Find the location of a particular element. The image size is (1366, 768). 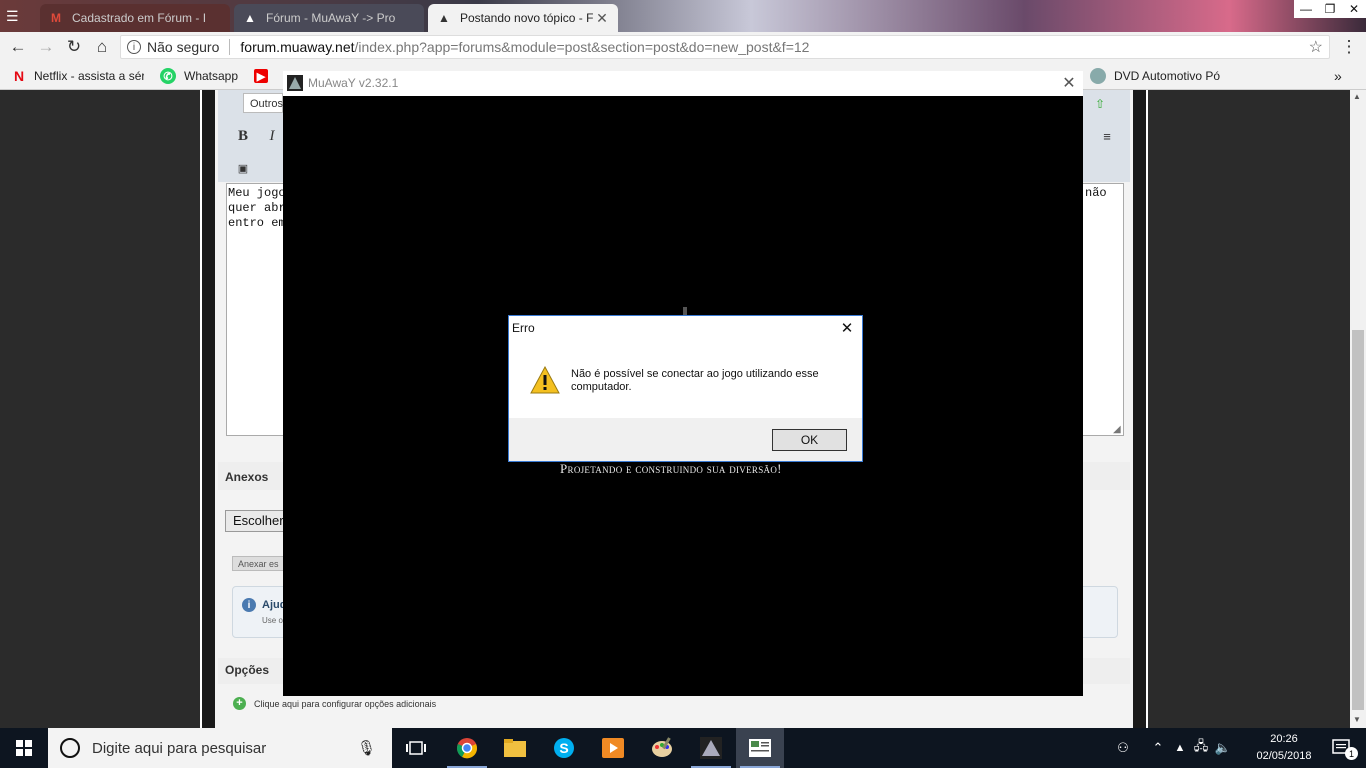

game-title: MuAwaY v2.32.1 is located at coordinates (353, 83).